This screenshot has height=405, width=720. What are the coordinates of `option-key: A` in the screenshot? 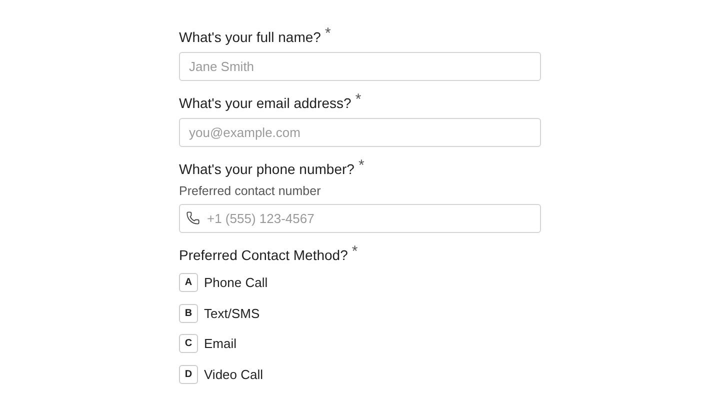 It's located at (188, 282).